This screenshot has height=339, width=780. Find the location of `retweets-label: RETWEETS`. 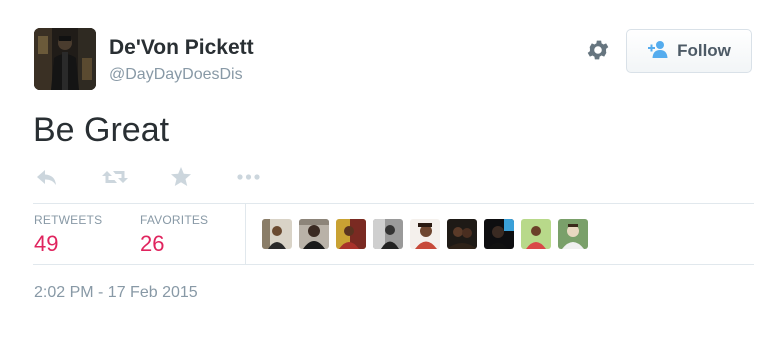

retweets-label: RETWEETS is located at coordinates (68, 220).